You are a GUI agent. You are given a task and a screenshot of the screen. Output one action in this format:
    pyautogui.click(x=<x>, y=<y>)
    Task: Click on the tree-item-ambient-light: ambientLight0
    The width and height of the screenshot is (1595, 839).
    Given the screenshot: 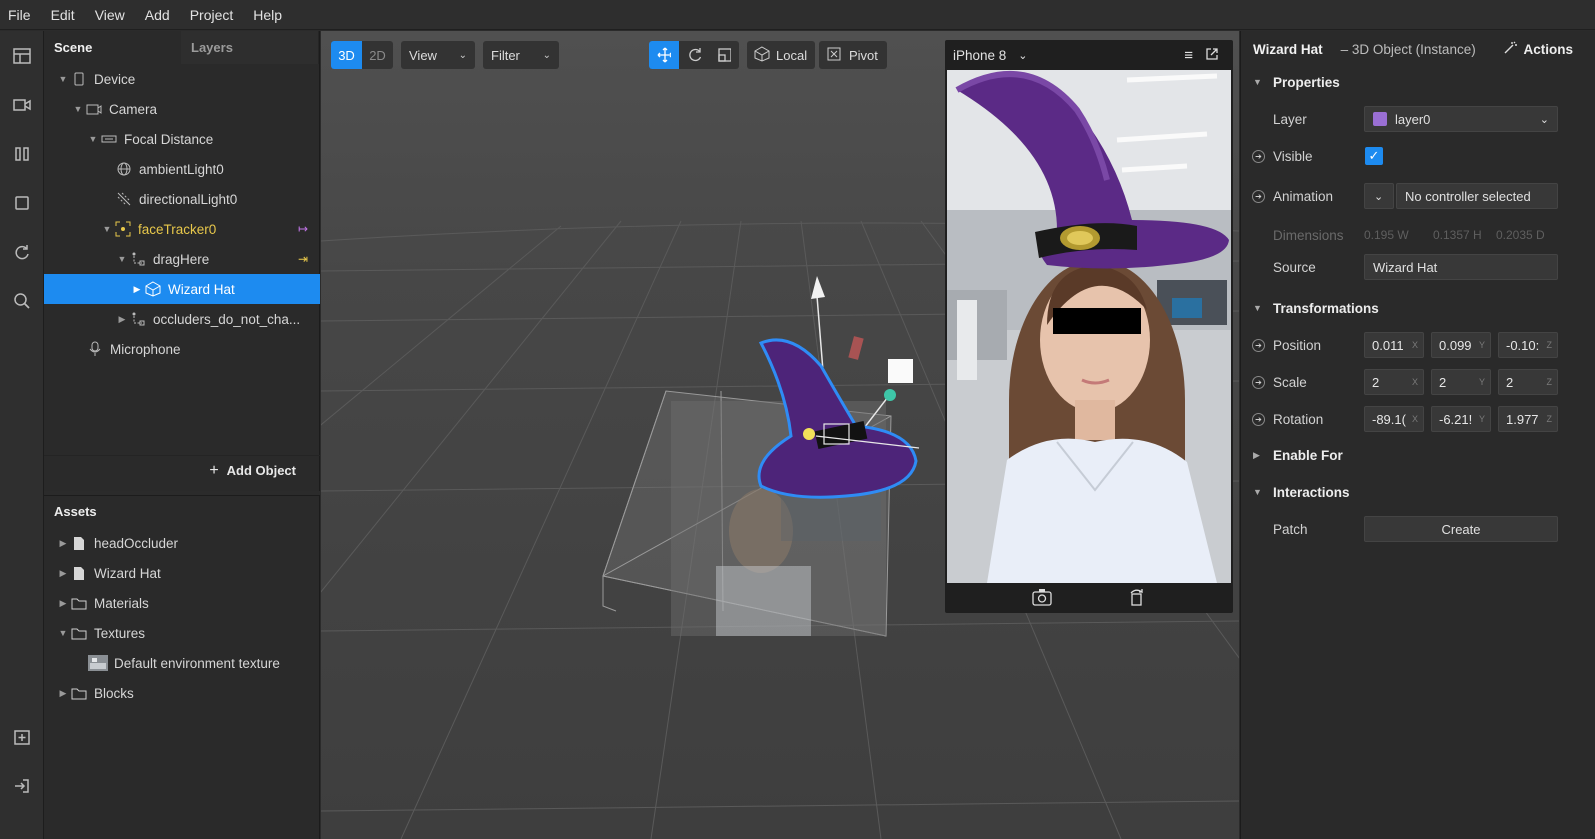 What is the action you would take?
    pyautogui.click(x=182, y=169)
    